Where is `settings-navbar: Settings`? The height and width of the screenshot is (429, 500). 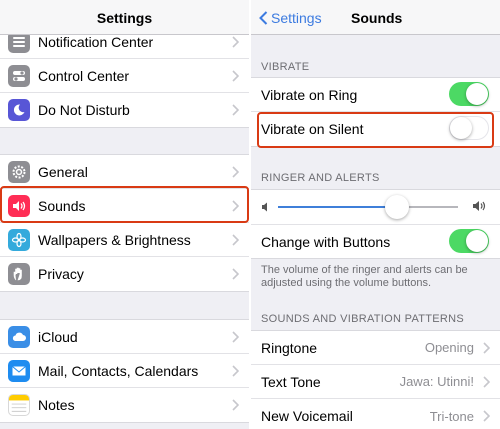
settings-navbar: Settings is located at coordinates (124, 17).